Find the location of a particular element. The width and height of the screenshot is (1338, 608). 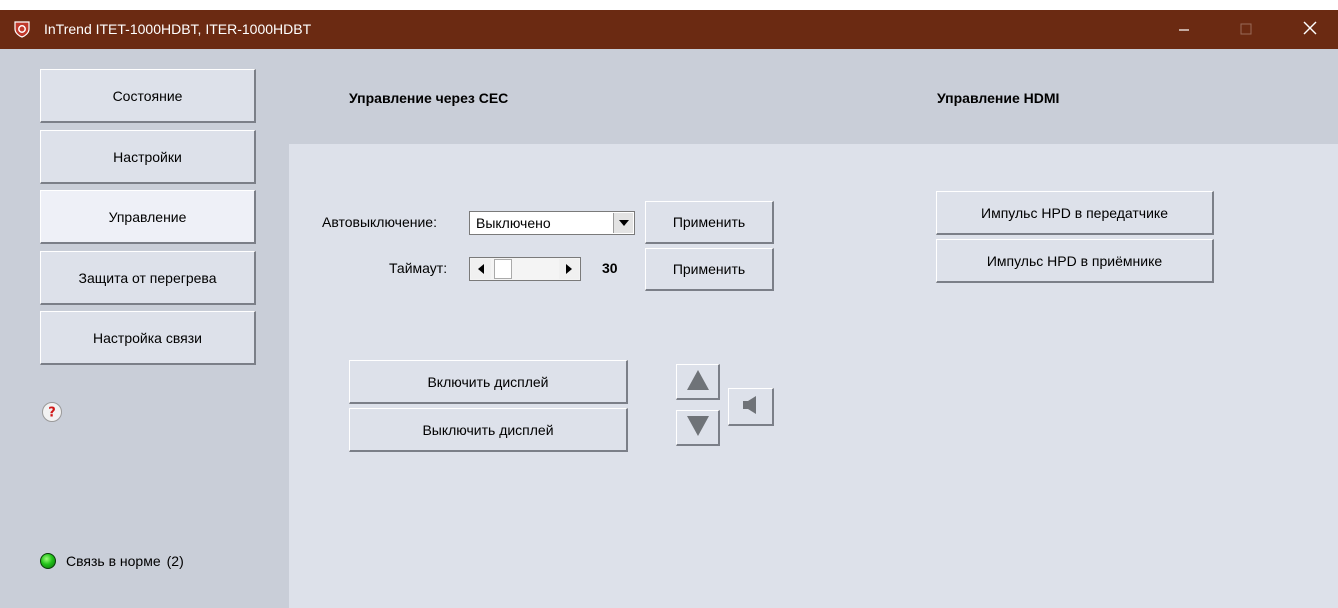

sidebar-item-label: Управление is located at coordinates (147, 216).